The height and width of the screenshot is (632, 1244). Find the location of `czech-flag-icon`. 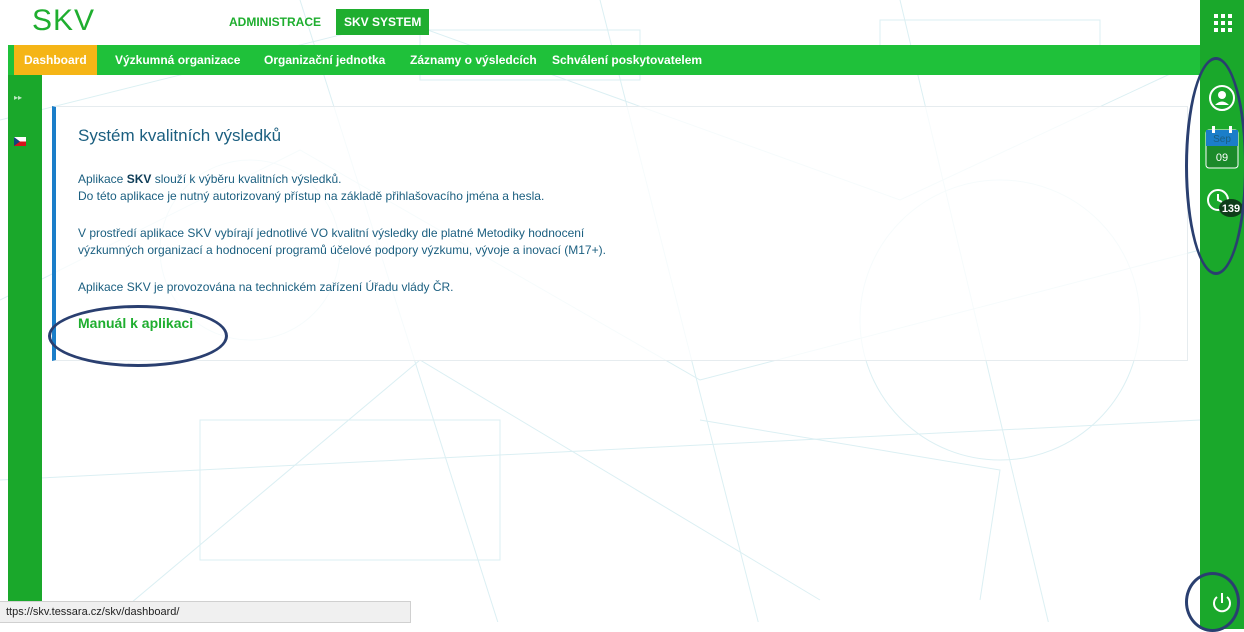

czech-flag-icon is located at coordinates (20, 141).